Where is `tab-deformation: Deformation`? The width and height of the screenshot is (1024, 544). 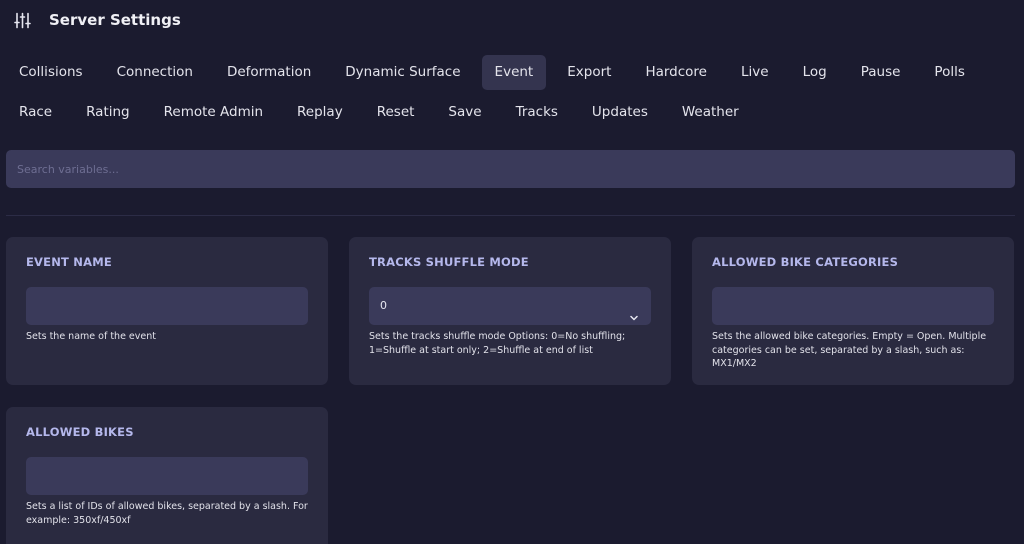 tab-deformation: Deformation is located at coordinates (269, 72).